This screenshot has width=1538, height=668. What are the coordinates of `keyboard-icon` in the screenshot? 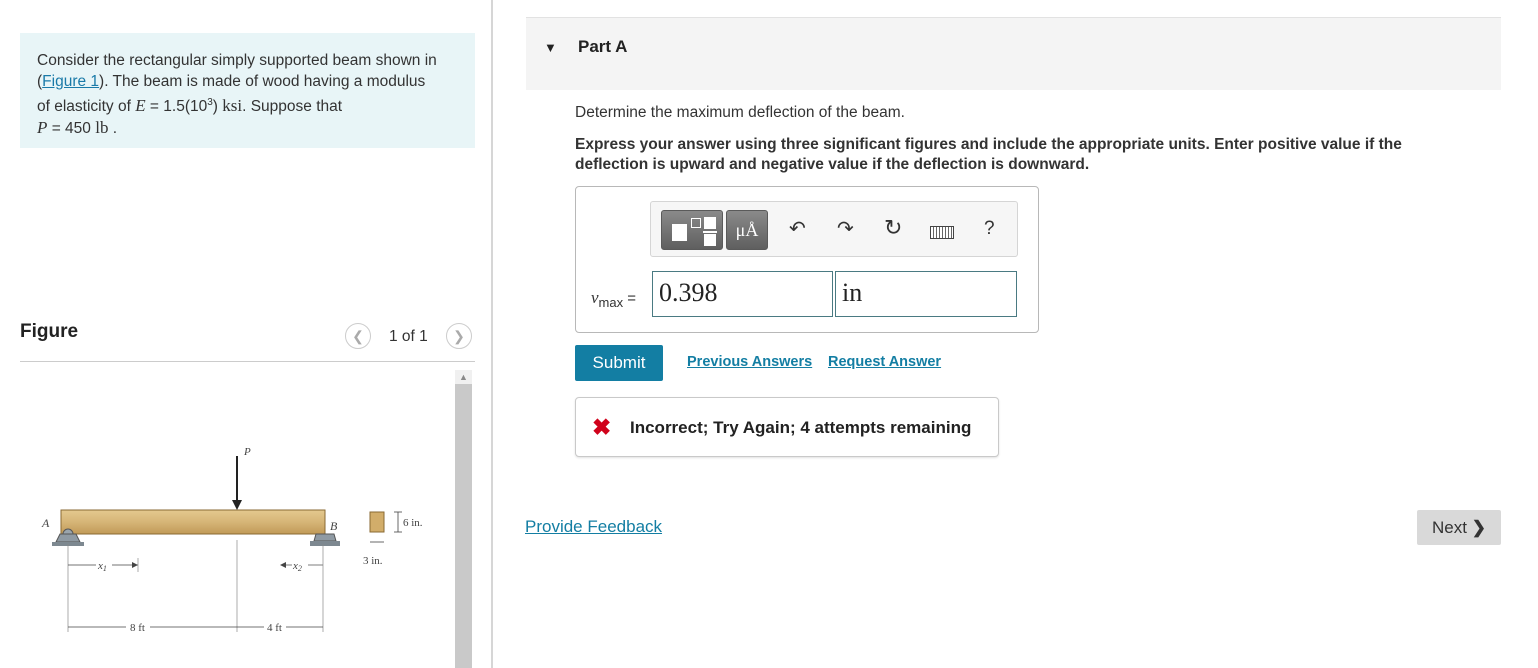 It's located at (942, 232).